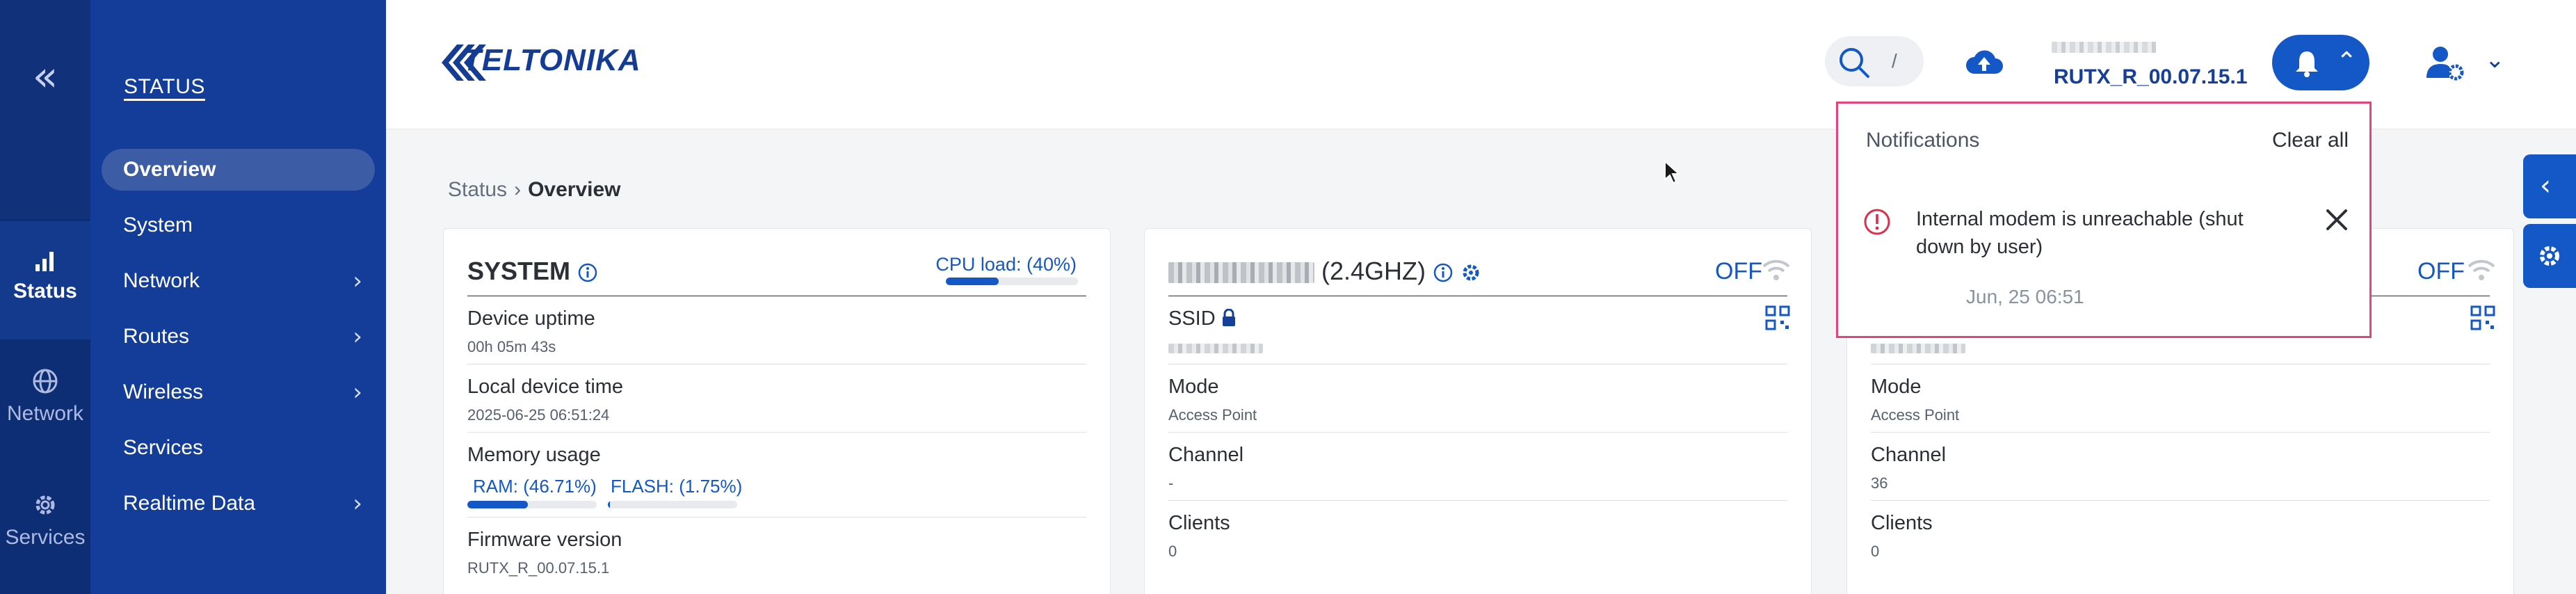  What do you see at coordinates (45, 537) in the screenshot?
I see `rail-item-label: Services` at bounding box center [45, 537].